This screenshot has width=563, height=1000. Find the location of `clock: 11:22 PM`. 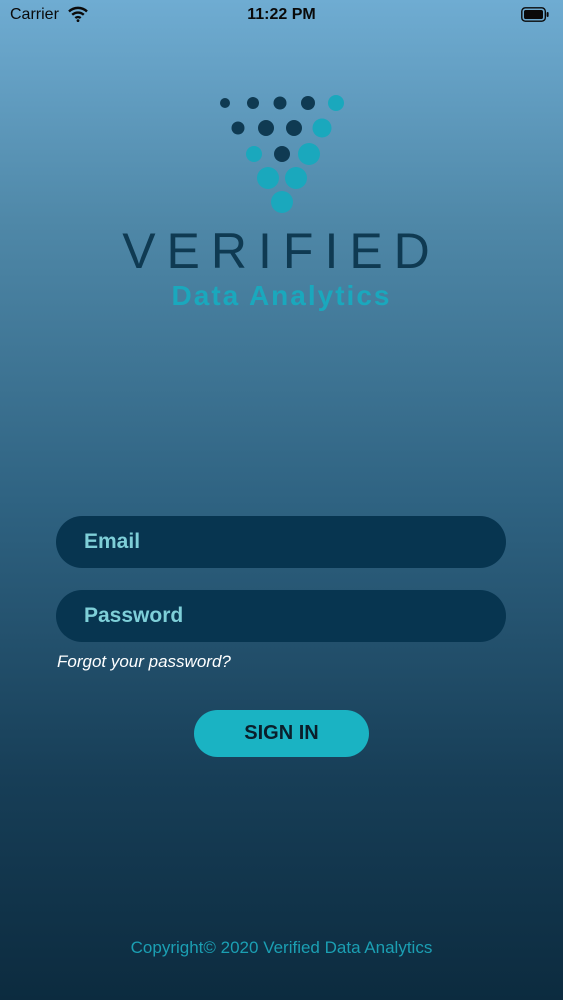

clock: 11:22 PM is located at coordinates (281, 14).